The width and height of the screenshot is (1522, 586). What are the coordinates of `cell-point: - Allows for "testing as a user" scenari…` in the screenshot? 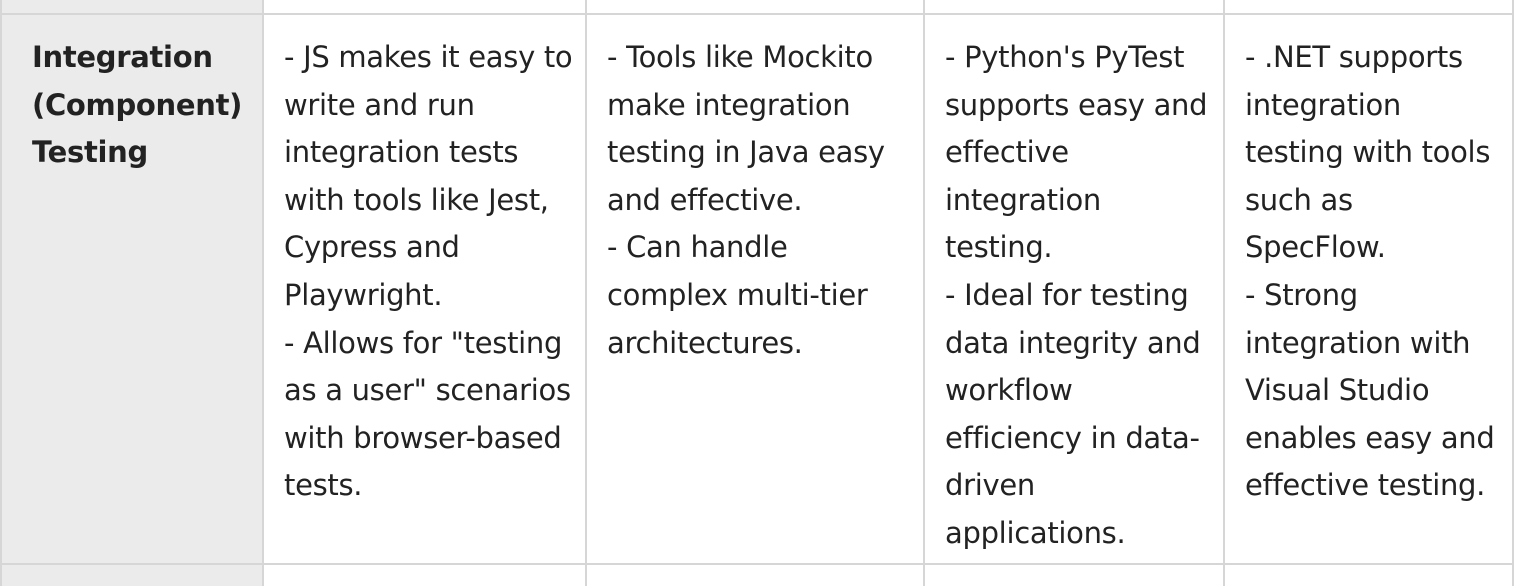 It's located at (427, 414).